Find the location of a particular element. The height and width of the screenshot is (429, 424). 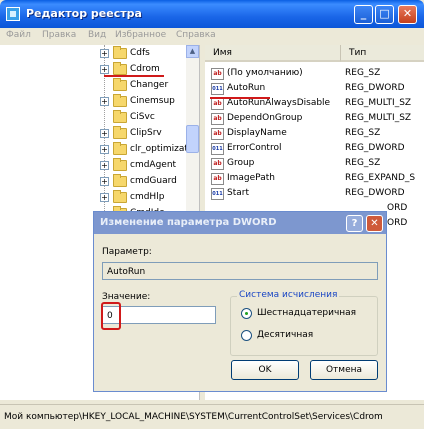

radio-dec is located at coordinates (246, 335).